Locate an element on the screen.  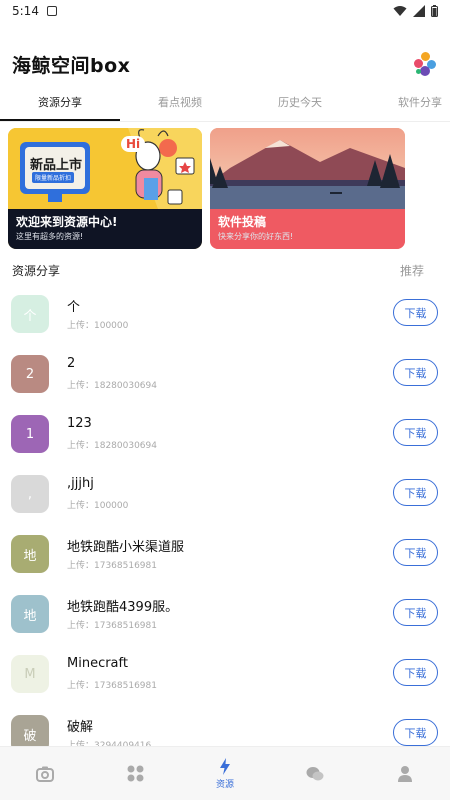
item-avatar: 个 is located at coordinates (30, 314).